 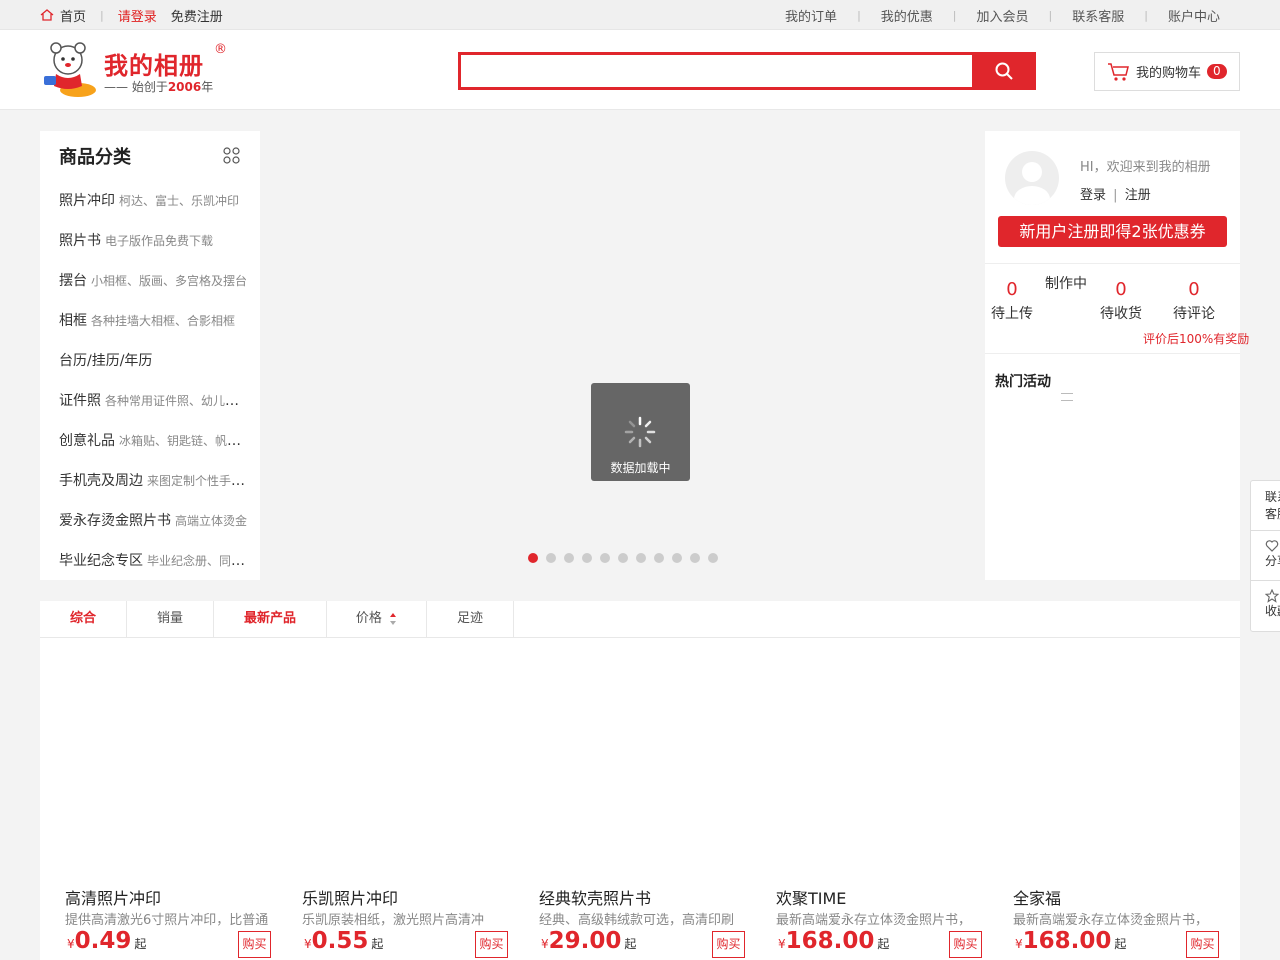 What do you see at coordinates (405, 799) in the screenshot?
I see `product-card: 乐凯照片冲印 乐凯原装相纸，激光照片高清冲 ¥0.55 起 购买` at bounding box center [405, 799].